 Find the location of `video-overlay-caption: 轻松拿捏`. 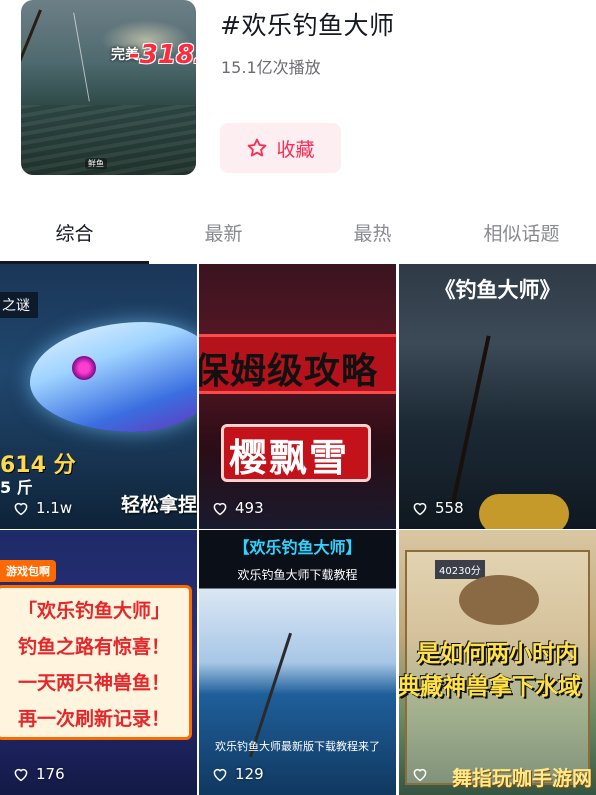

video-overlay-caption: 轻松拿捏 is located at coordinates (158, 505).